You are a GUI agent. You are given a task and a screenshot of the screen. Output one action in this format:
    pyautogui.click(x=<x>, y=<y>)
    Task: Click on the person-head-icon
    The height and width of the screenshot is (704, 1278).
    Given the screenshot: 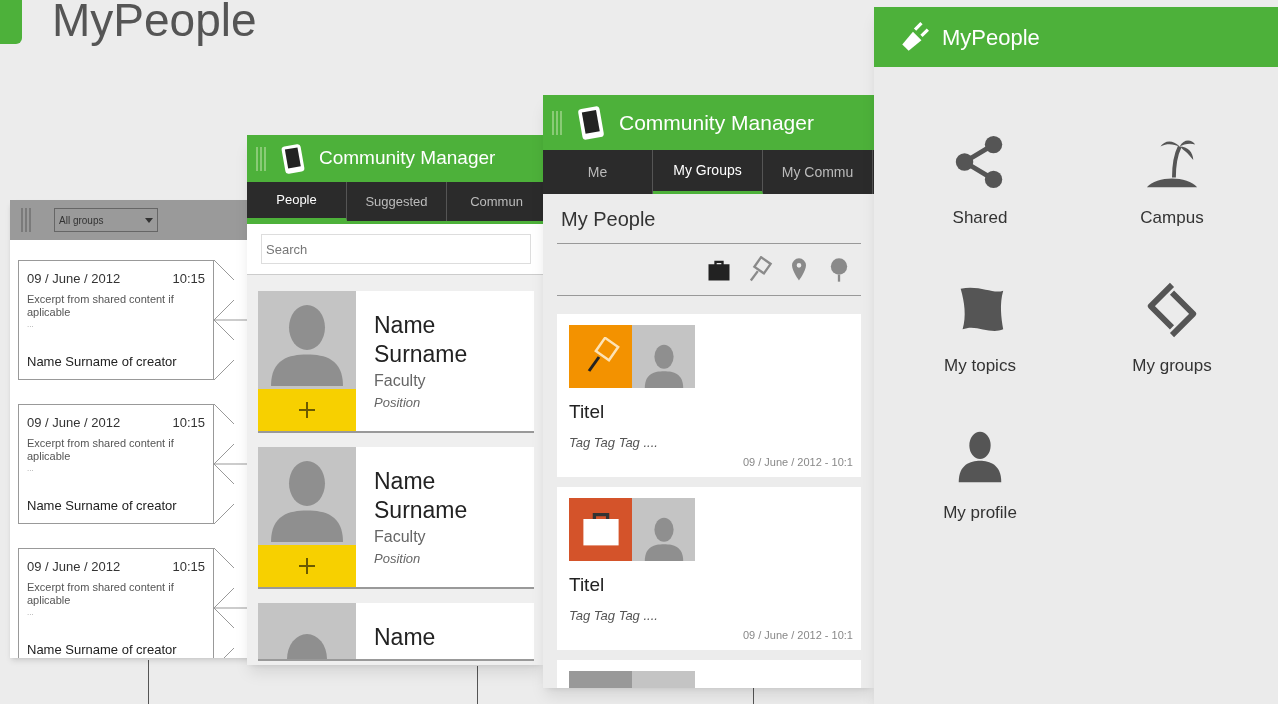 What is the action you would take?
    pyautogui.click(x=307, y=646)
    